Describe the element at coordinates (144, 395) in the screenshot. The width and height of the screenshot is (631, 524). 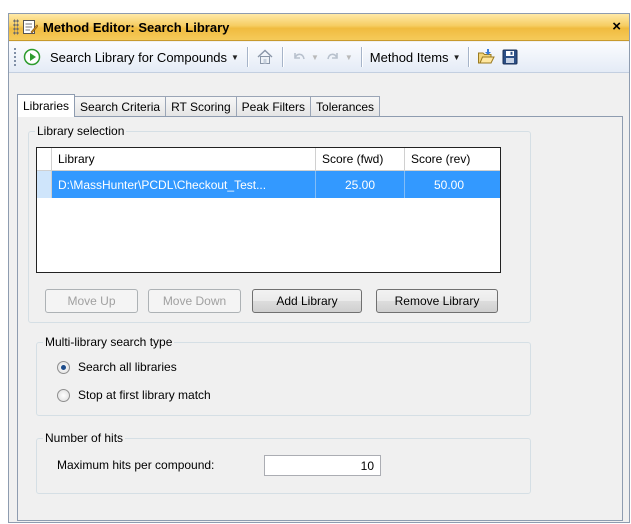
I see `stop-first-label: Stop at first library match` at that location.